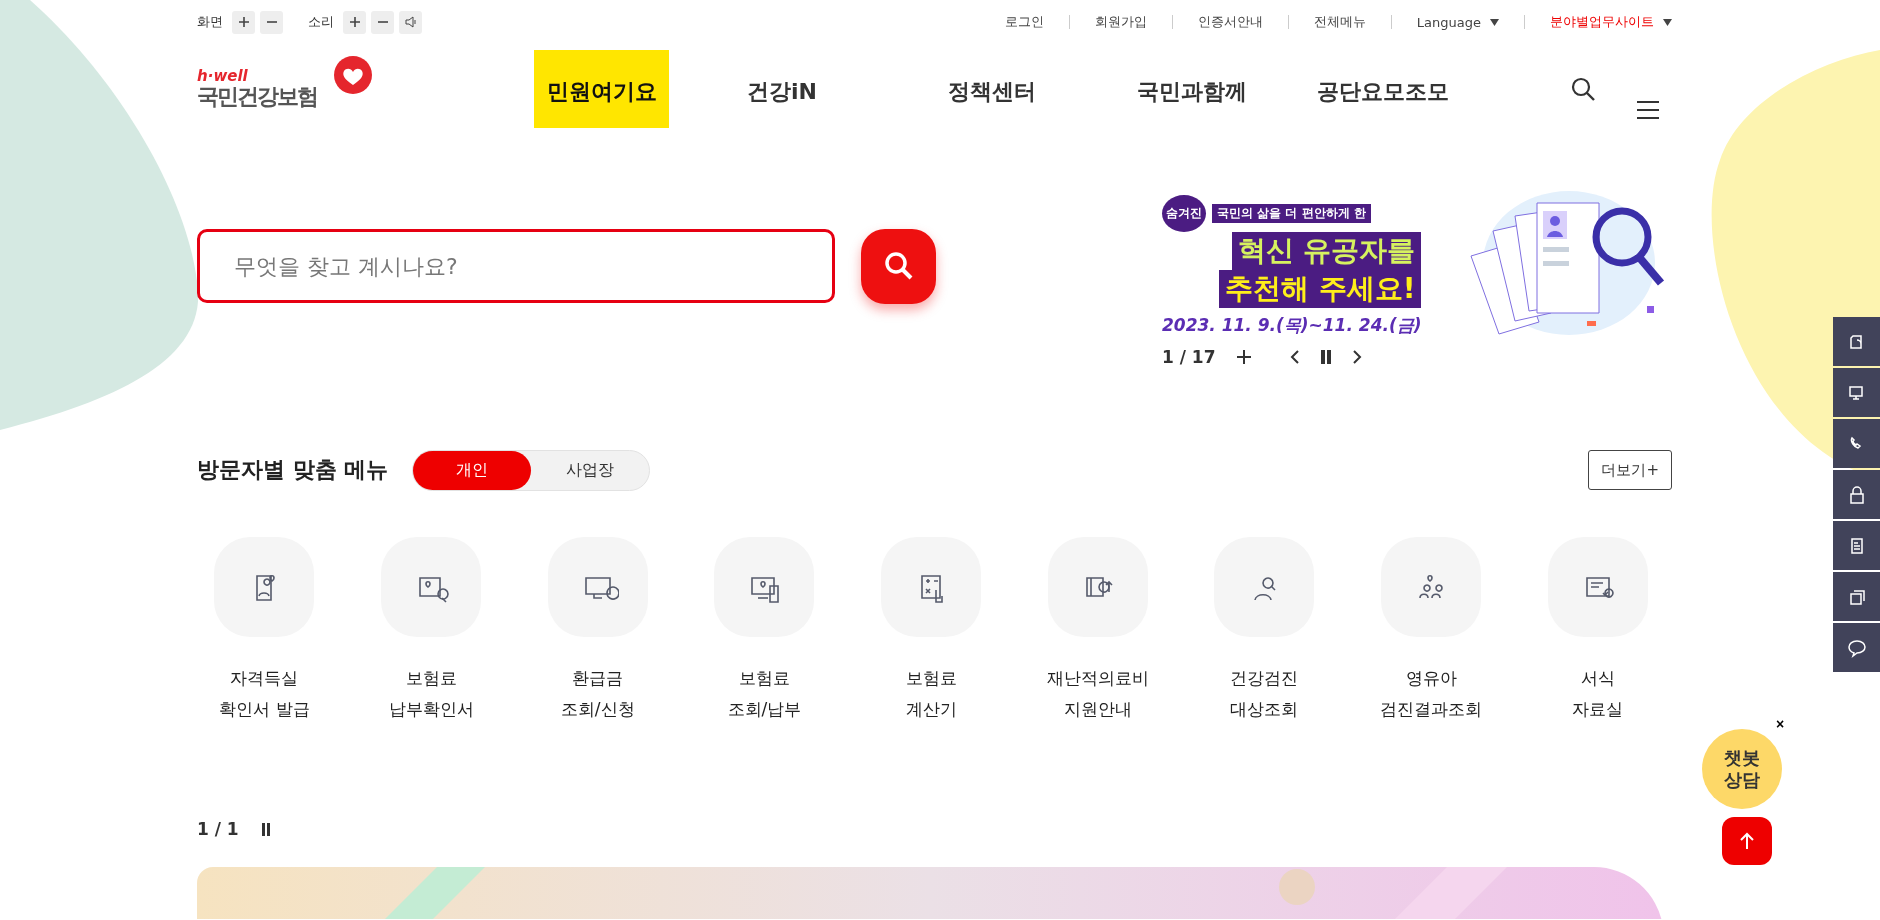  Describe the element at coordinates (257, 97) in the screenshot. I see `logo-name: 국민건강보험` at that location.